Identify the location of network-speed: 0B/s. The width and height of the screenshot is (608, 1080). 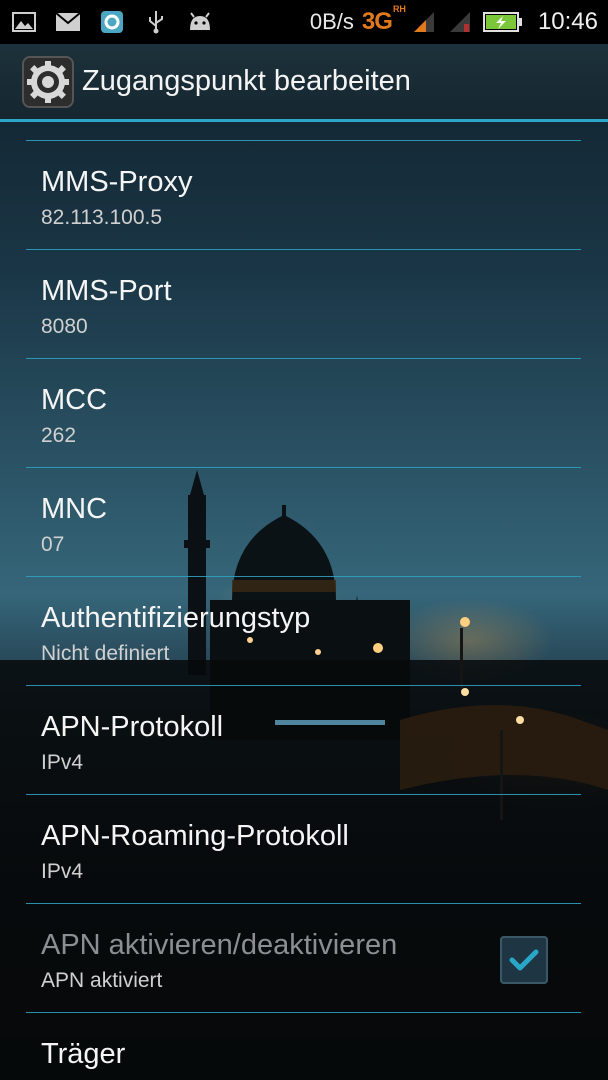
(331, 21).